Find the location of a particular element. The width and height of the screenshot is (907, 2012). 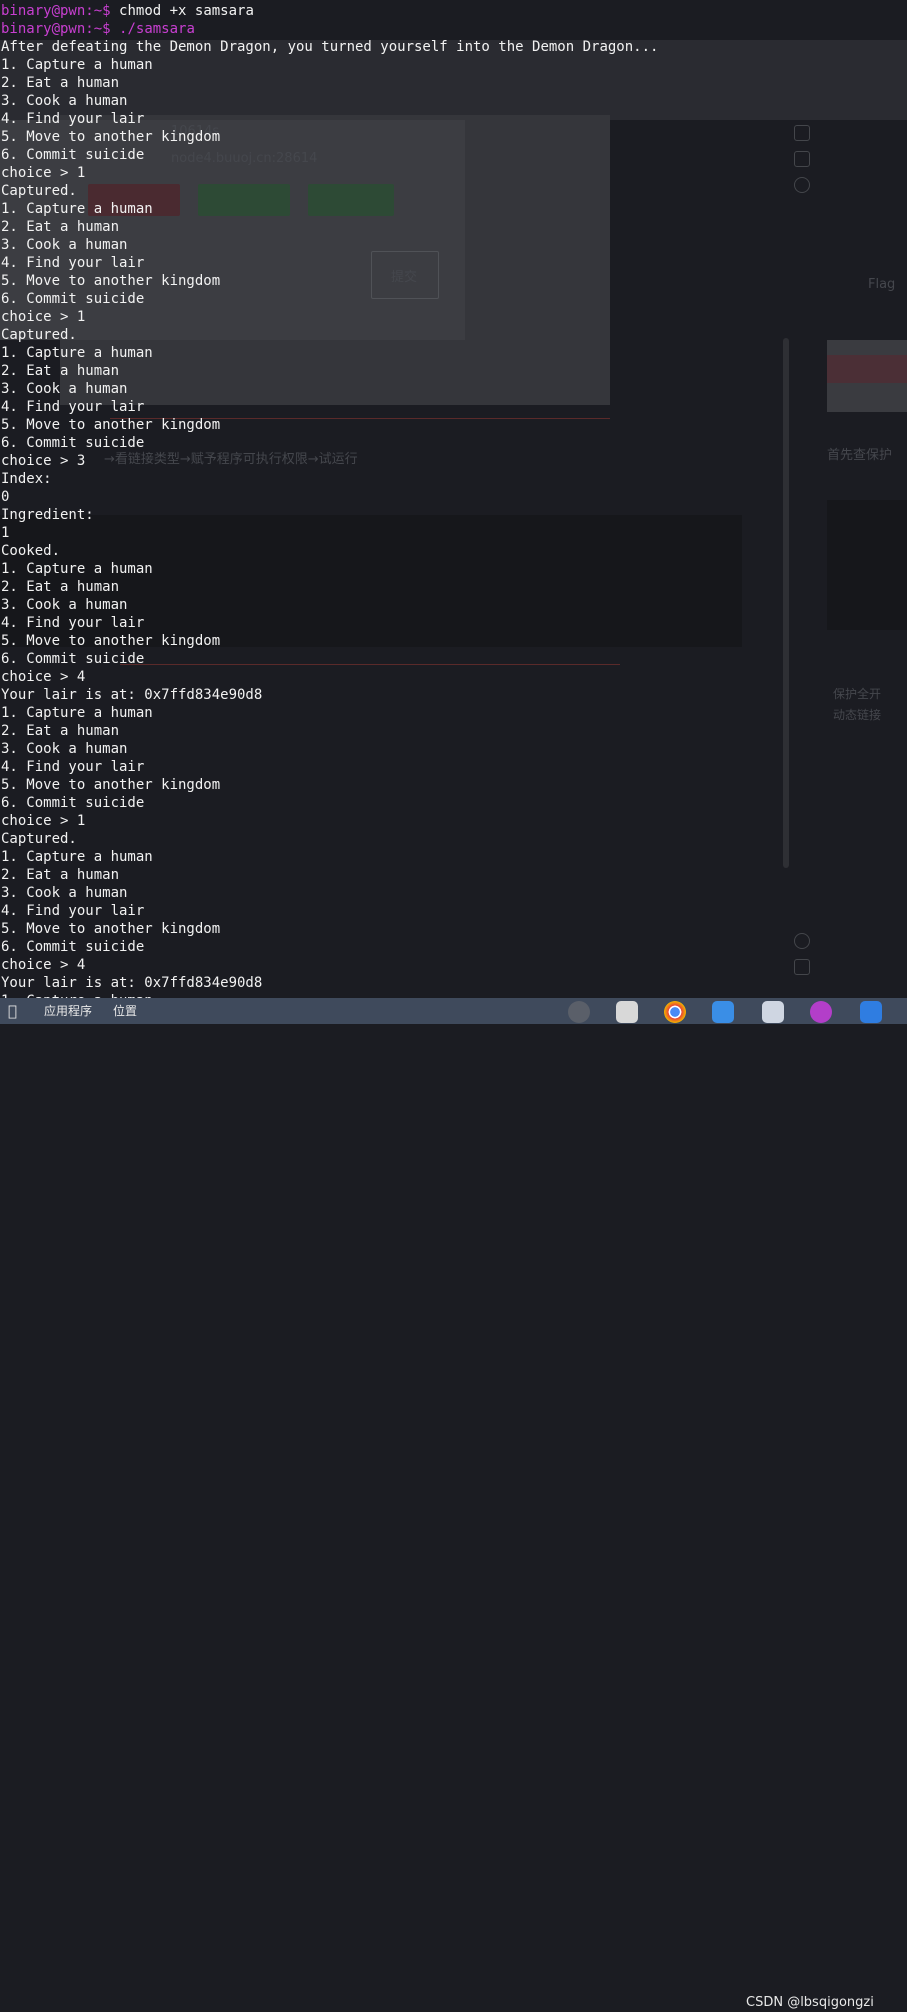

terminal-output-line: Cooked. is located at coordinates (31, 551).